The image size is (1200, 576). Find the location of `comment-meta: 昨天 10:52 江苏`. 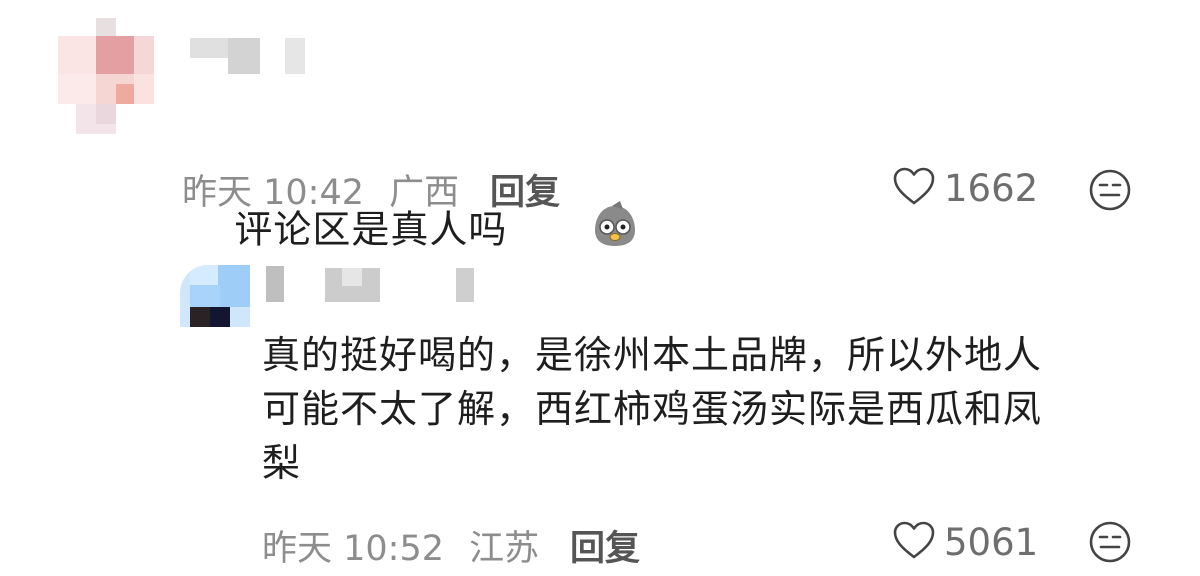

comment-meta: 昨天 10:52 江苏 is located at coordinates (400, 545).